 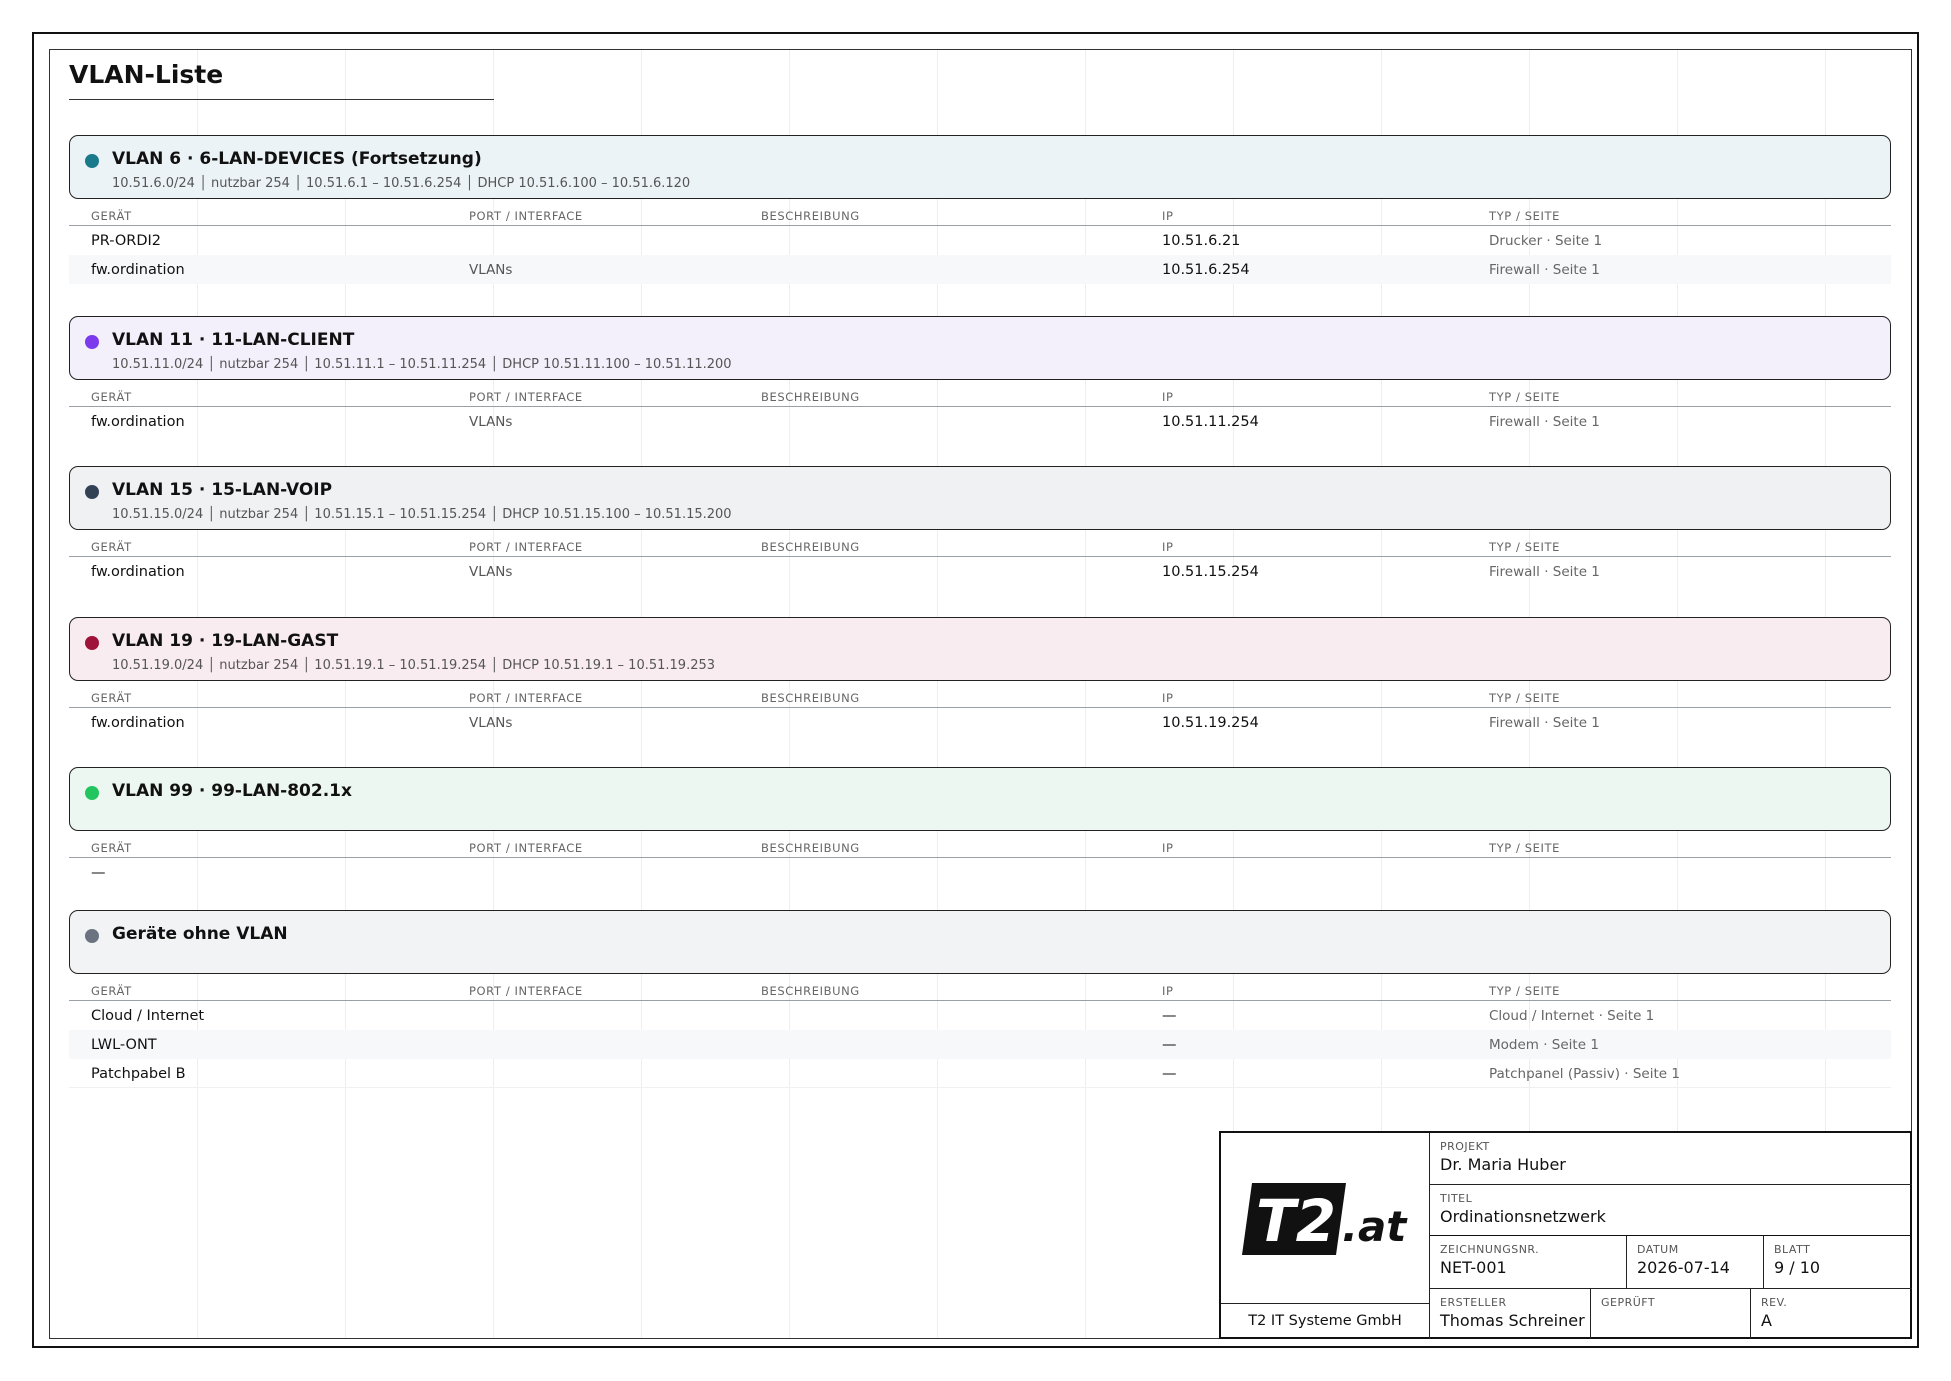 What do you see at coordinates (148, 1016) in the screenshot?
I see `cell-device: Cloud / Internet` at bounding box center [148, 1016].